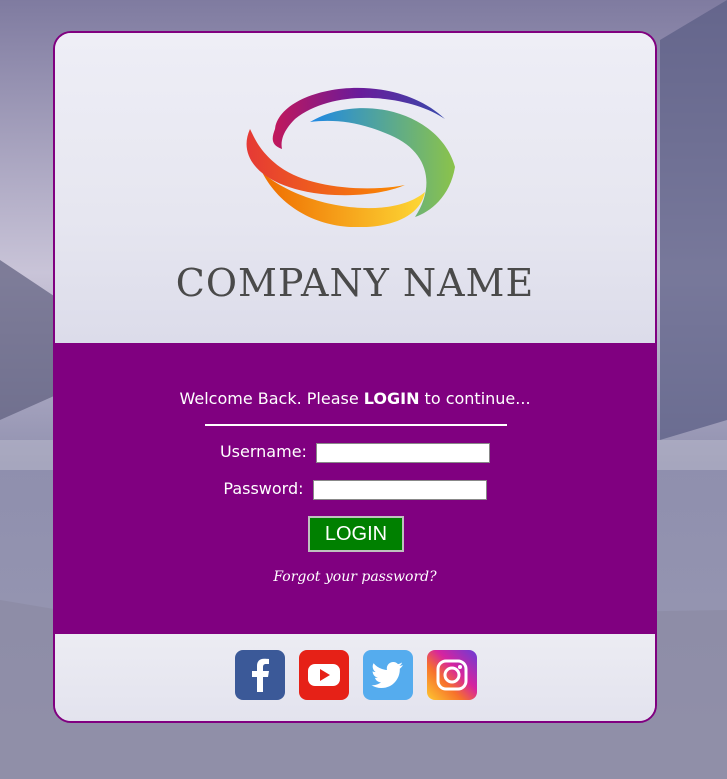  Describe the element at coordinates (260, 675) in the screenshot. I see `facebook-icon` at that location.